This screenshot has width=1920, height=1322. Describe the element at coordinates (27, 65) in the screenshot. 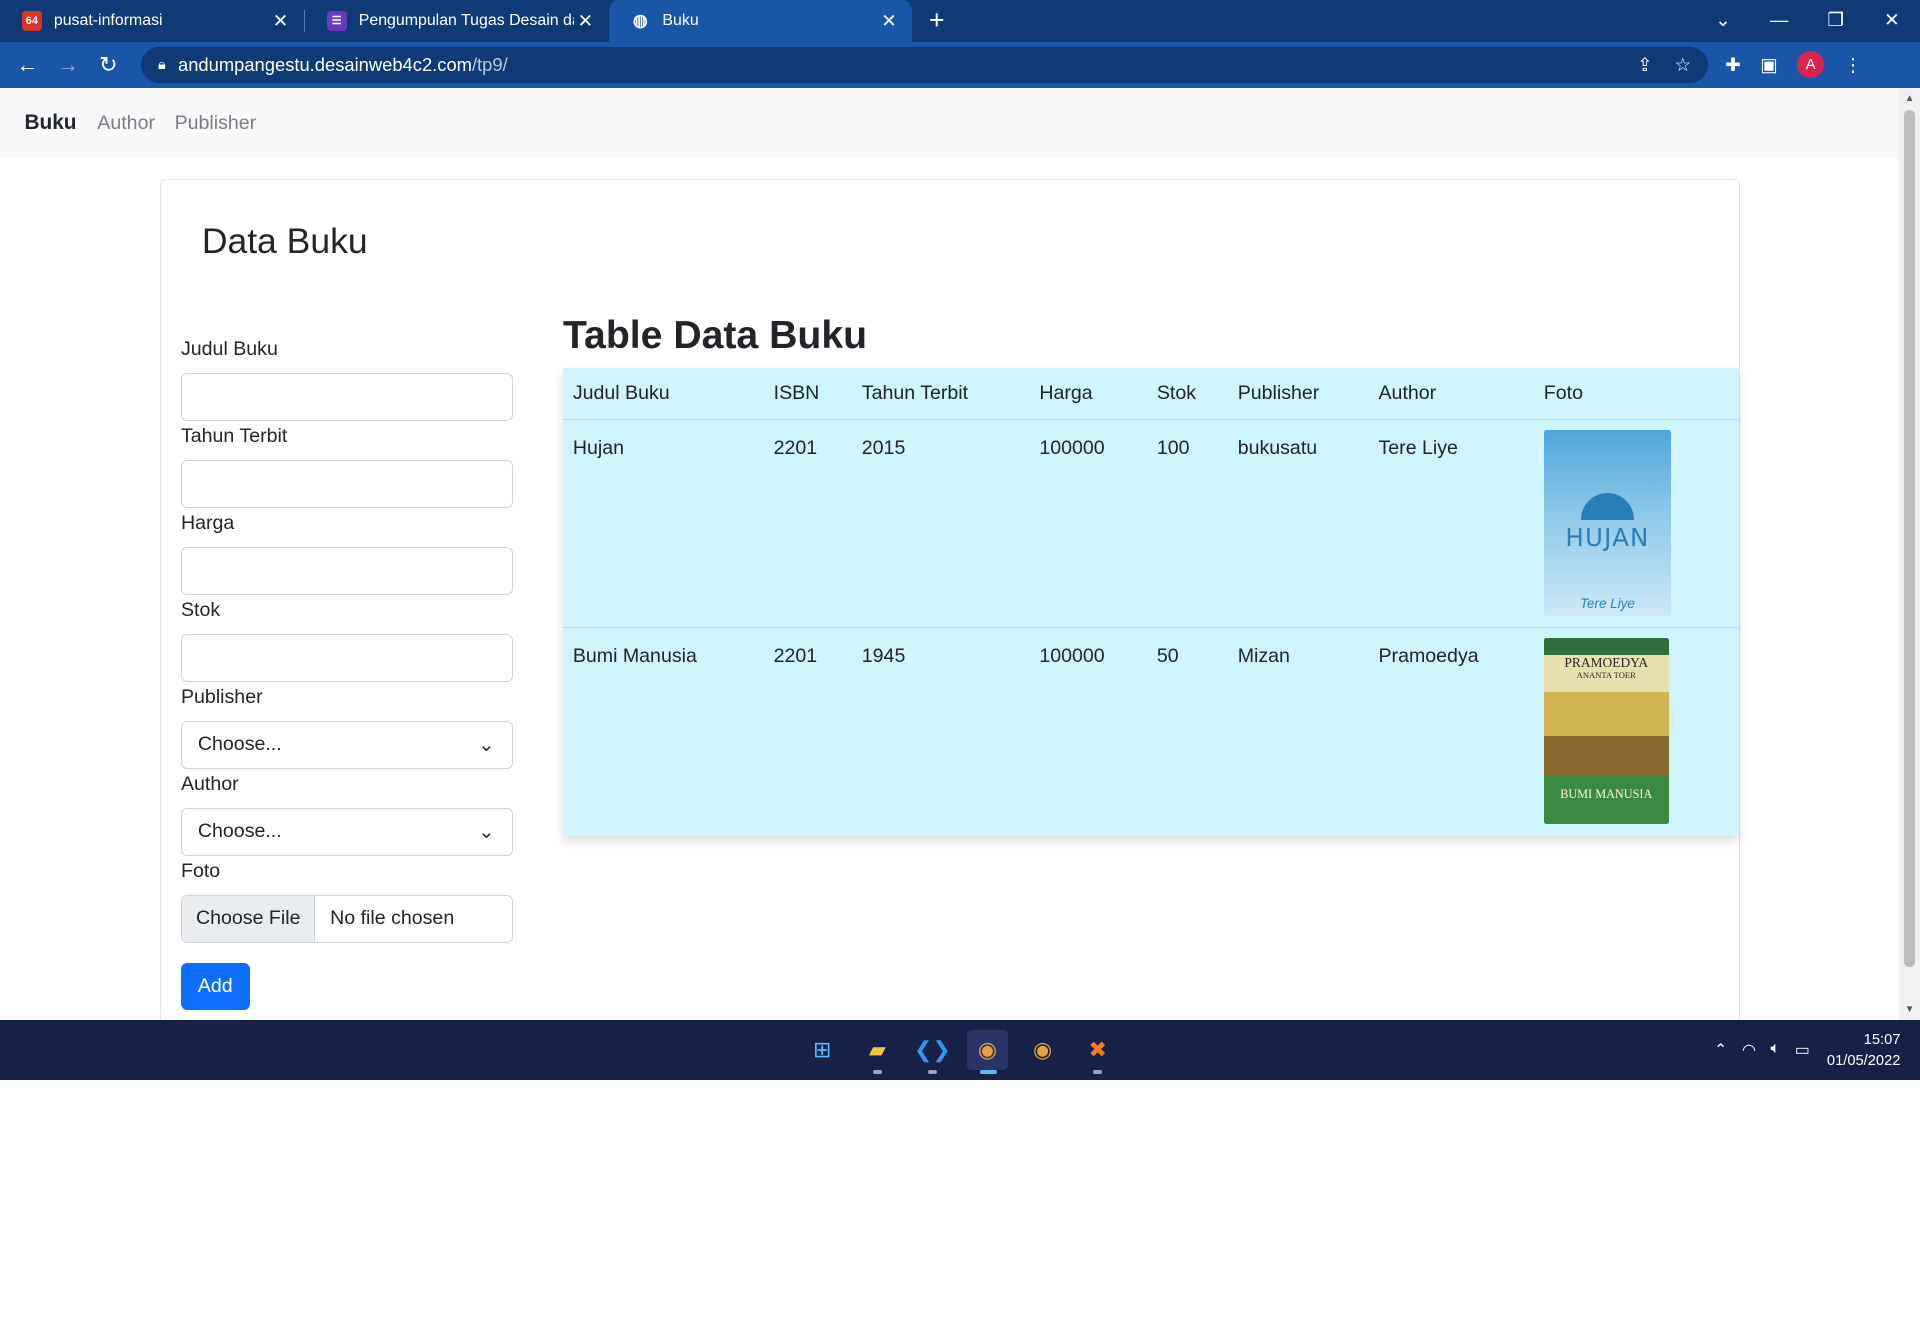

I see `back-icon: ←` at that location.